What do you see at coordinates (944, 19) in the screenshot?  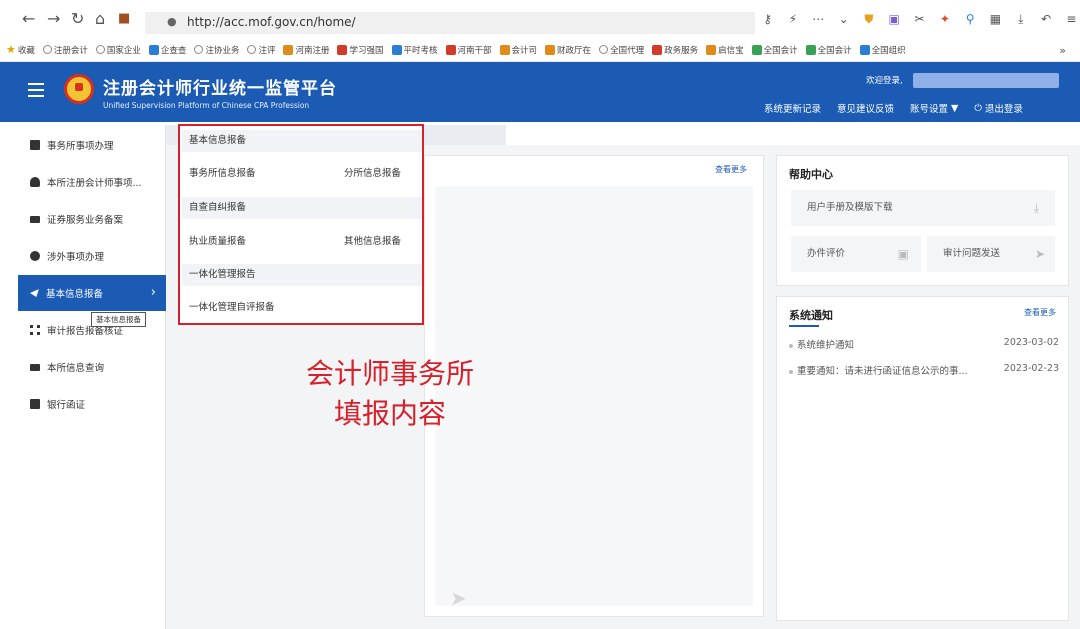 I see `game-icon: ✦` at bounding box center [944, 19].